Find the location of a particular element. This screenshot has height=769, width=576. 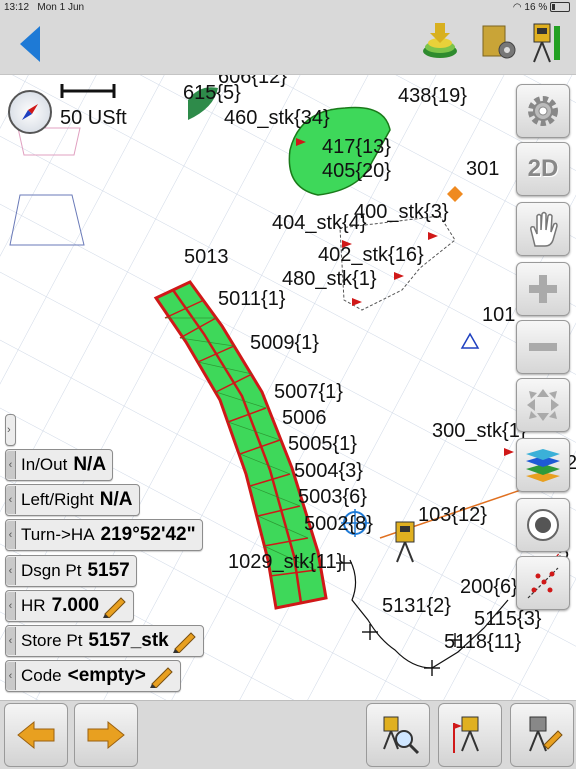

zoom-out-icon is located at coordinates (543, 347).